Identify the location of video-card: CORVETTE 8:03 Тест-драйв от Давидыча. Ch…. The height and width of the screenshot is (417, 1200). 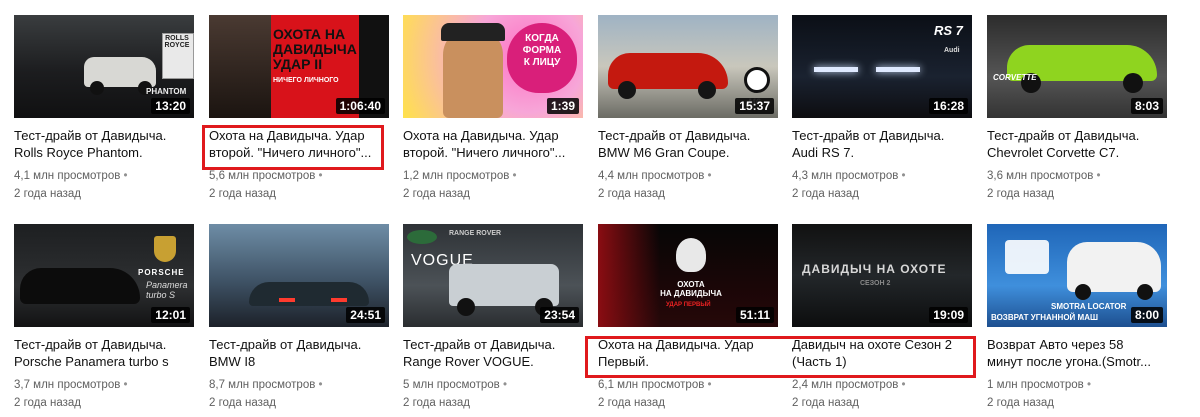
(1077, 107).